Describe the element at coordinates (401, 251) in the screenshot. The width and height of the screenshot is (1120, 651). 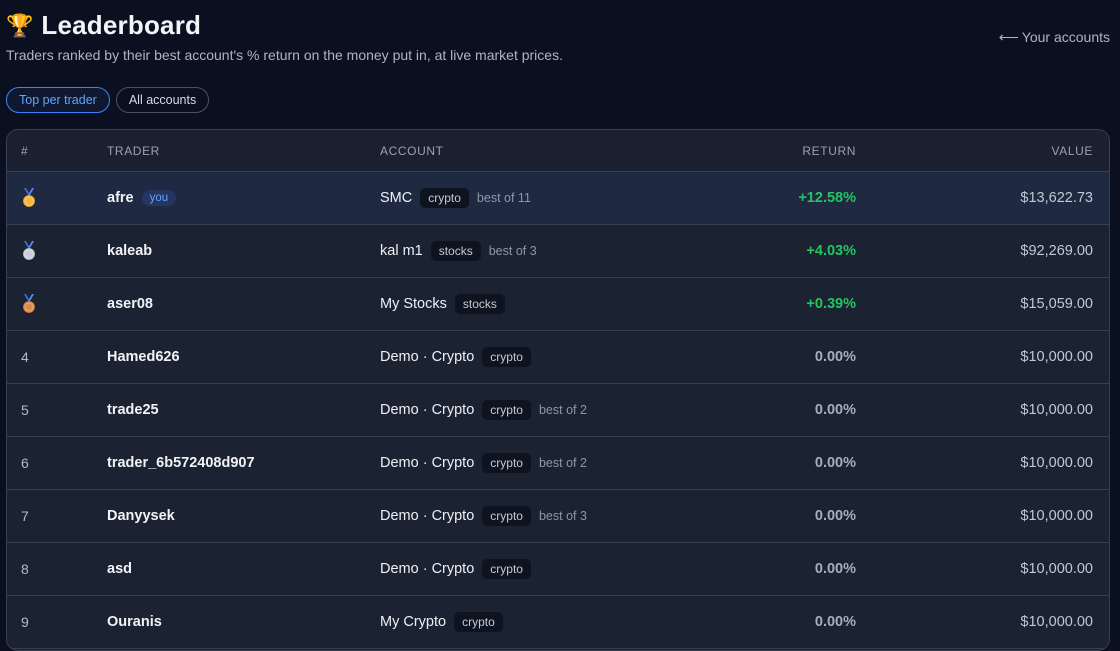
I see `account-name: kal m1` at that location.